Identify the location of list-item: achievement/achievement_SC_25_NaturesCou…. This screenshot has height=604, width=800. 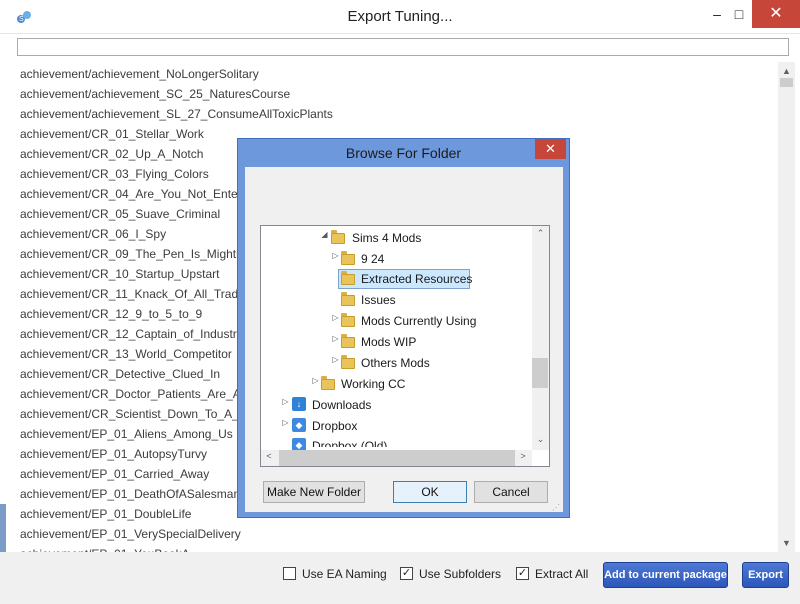
(155, 94).